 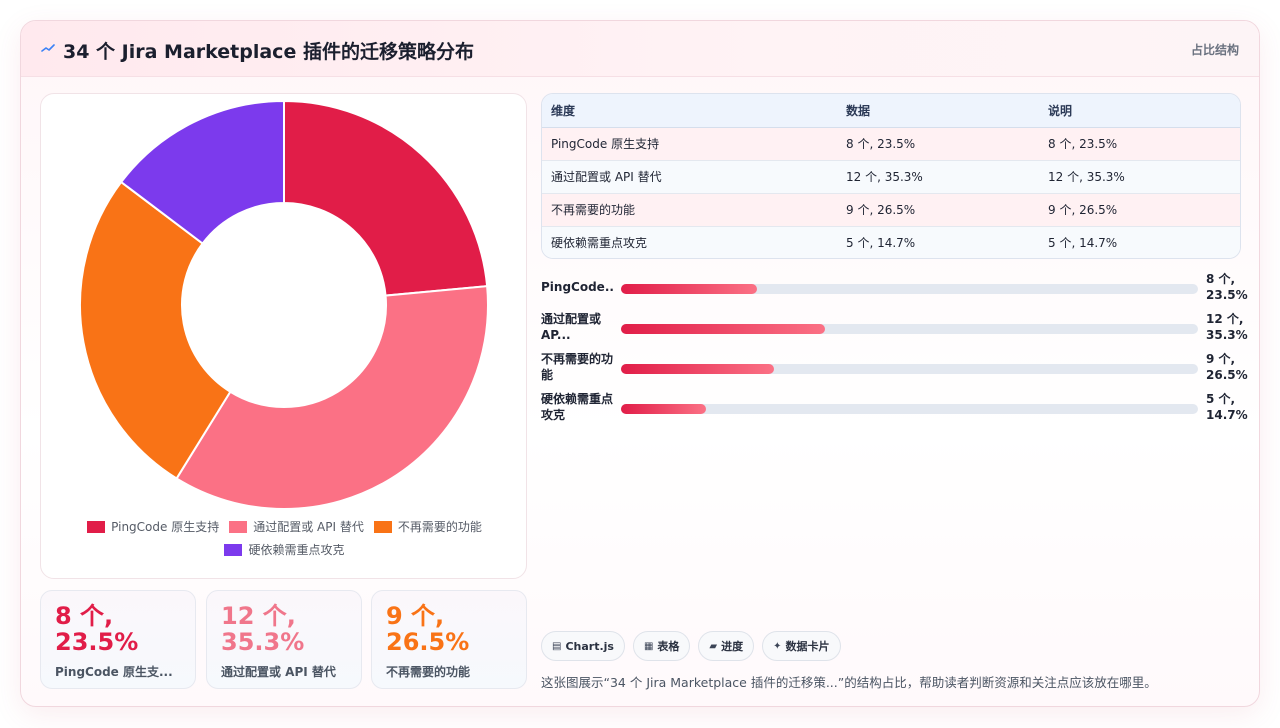 I want to click on chip-table: ▦ 表格, so click(x=661, y=646).